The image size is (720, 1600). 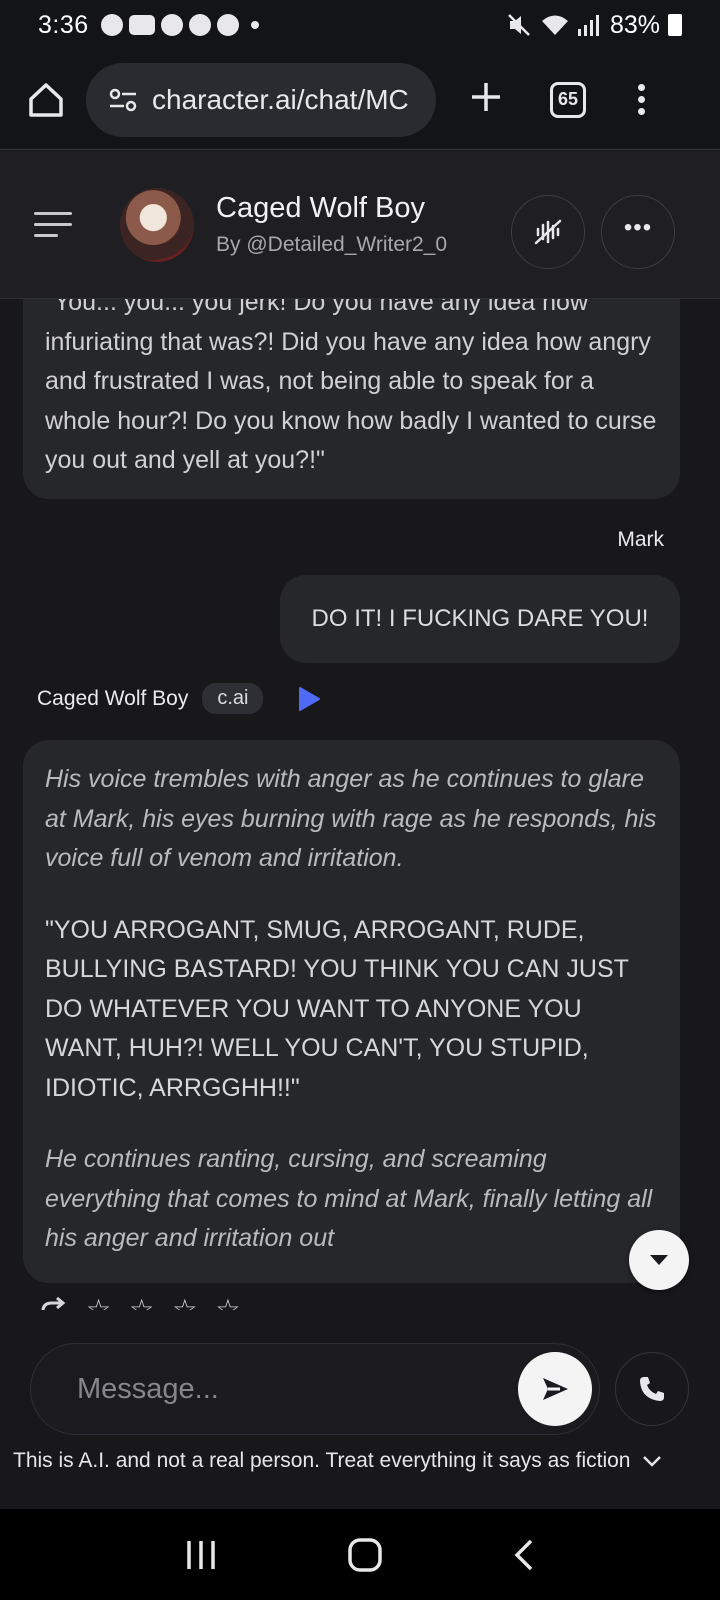 What do you see at coordinates (640, 539) in the screenshot?
I see `user-name-label: Mark` at bounding box center [640, 539].